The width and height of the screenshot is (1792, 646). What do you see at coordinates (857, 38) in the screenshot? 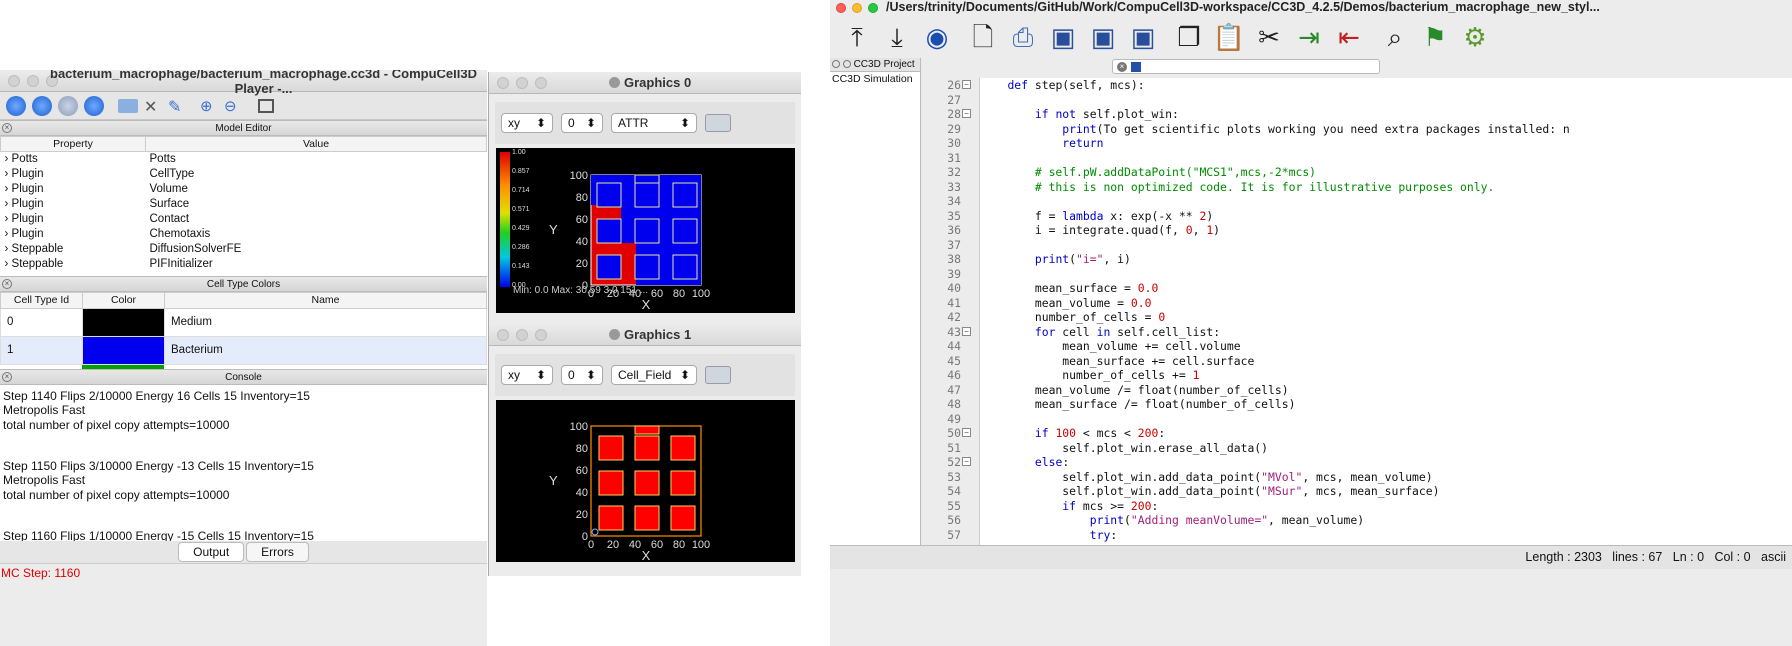
I see `upload-icon: ⤒` at bounding box center [857, 38].